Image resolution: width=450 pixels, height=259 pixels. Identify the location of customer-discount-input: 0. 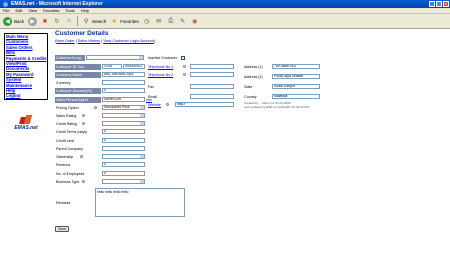
(123, 90).